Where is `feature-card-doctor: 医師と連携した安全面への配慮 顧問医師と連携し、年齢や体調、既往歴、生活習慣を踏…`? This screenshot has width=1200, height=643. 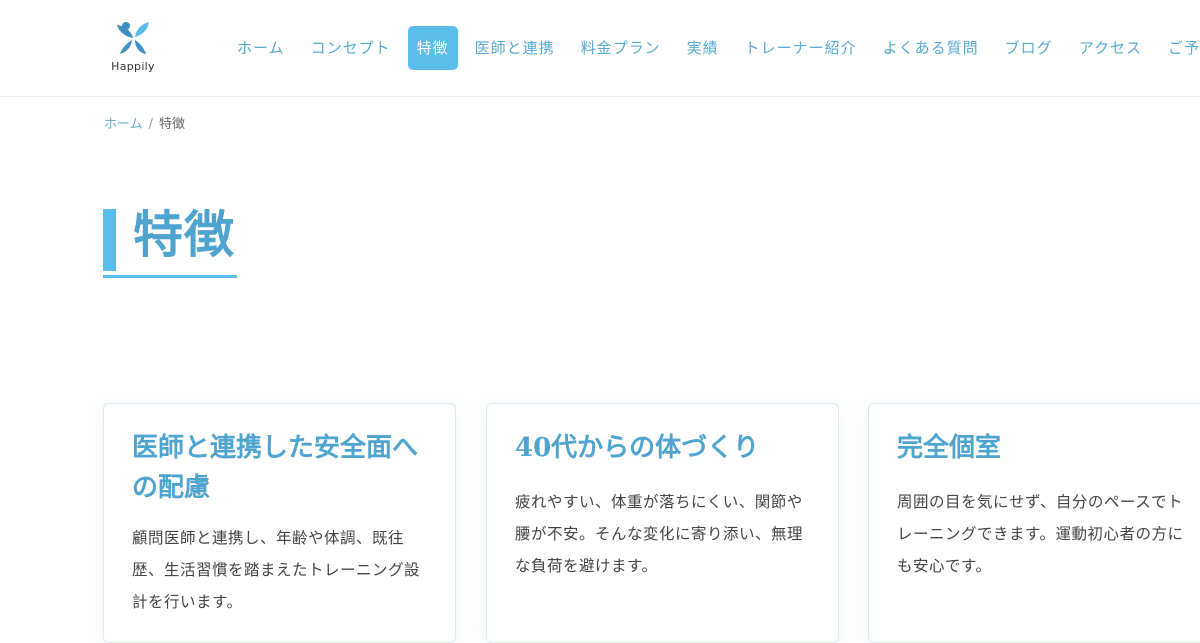
feature-card-doctor: 医師と連携した安全面への配慮 顧問医師と連携し、年齢や体調、既往歴、生活習慣を踏… is located at coordinates (279, 523).